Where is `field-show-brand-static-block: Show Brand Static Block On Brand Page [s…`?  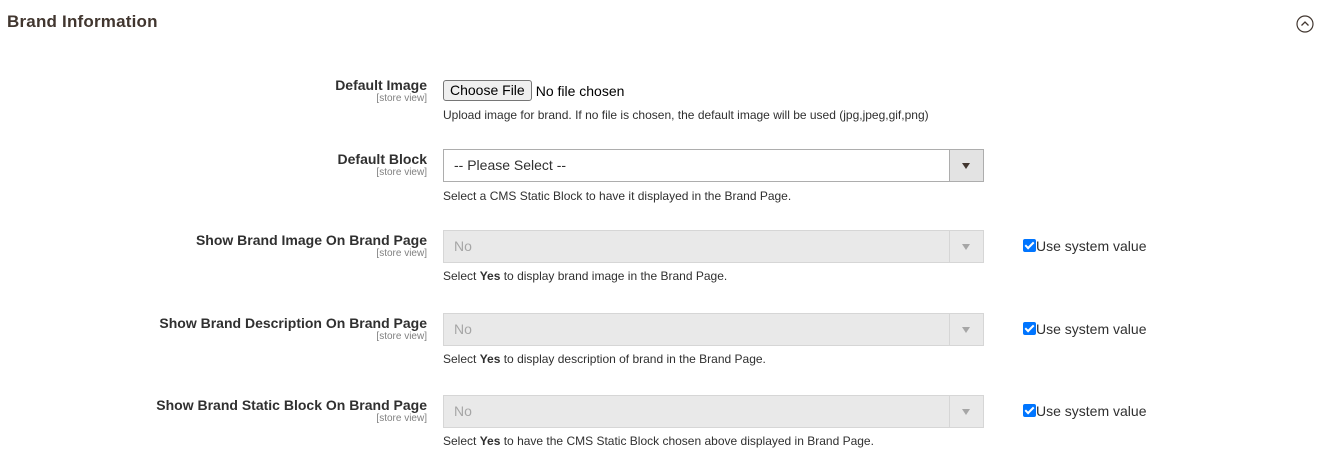
field-show-brand-static-block: Show Brand Static Block On Brand Page [s… is located at coordinates (665, 421).